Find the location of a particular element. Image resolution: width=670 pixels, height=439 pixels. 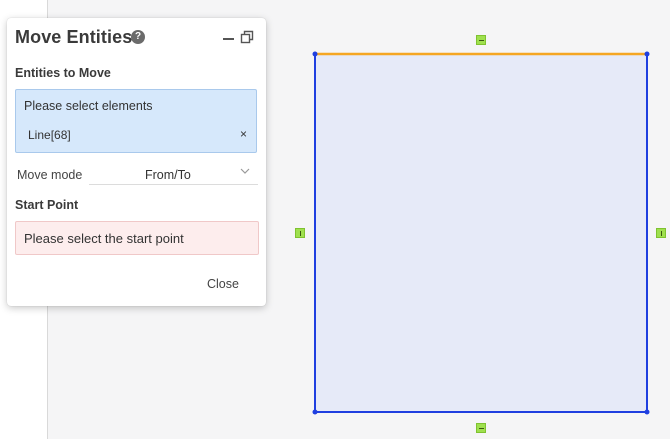

corner-point-bottom-right is located at coordinates (647, 412).